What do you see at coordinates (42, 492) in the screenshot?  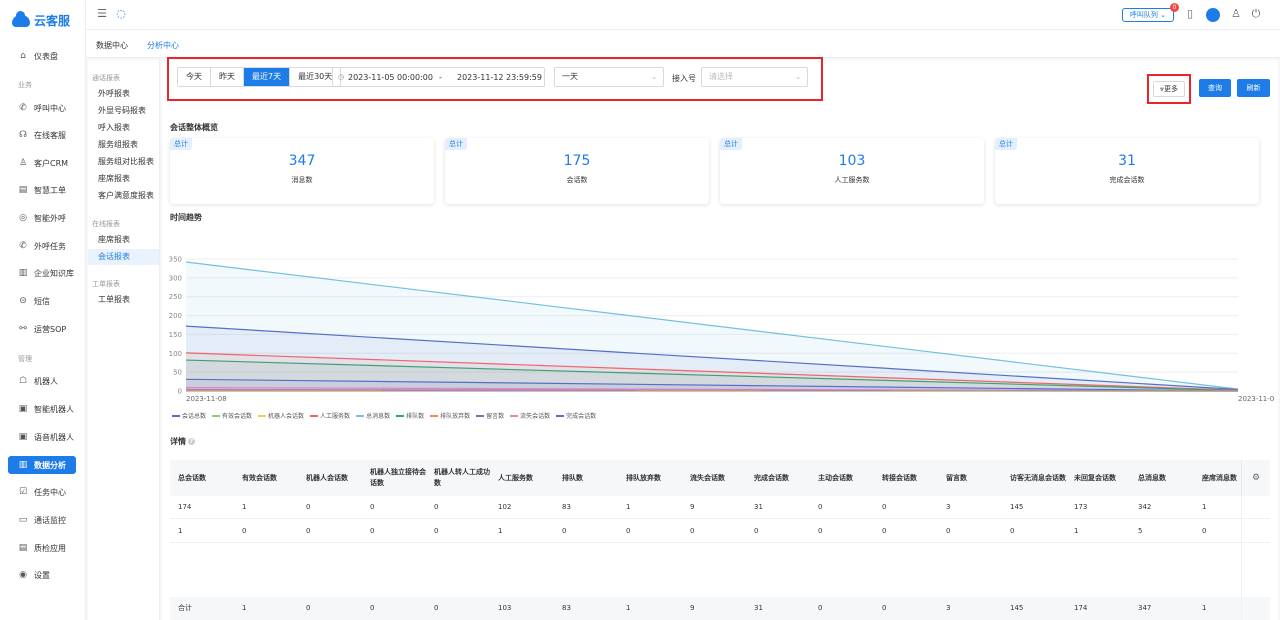 I see `sidebar-item-checklist: ☑ 任务中心` at bounding box center [42, 492].